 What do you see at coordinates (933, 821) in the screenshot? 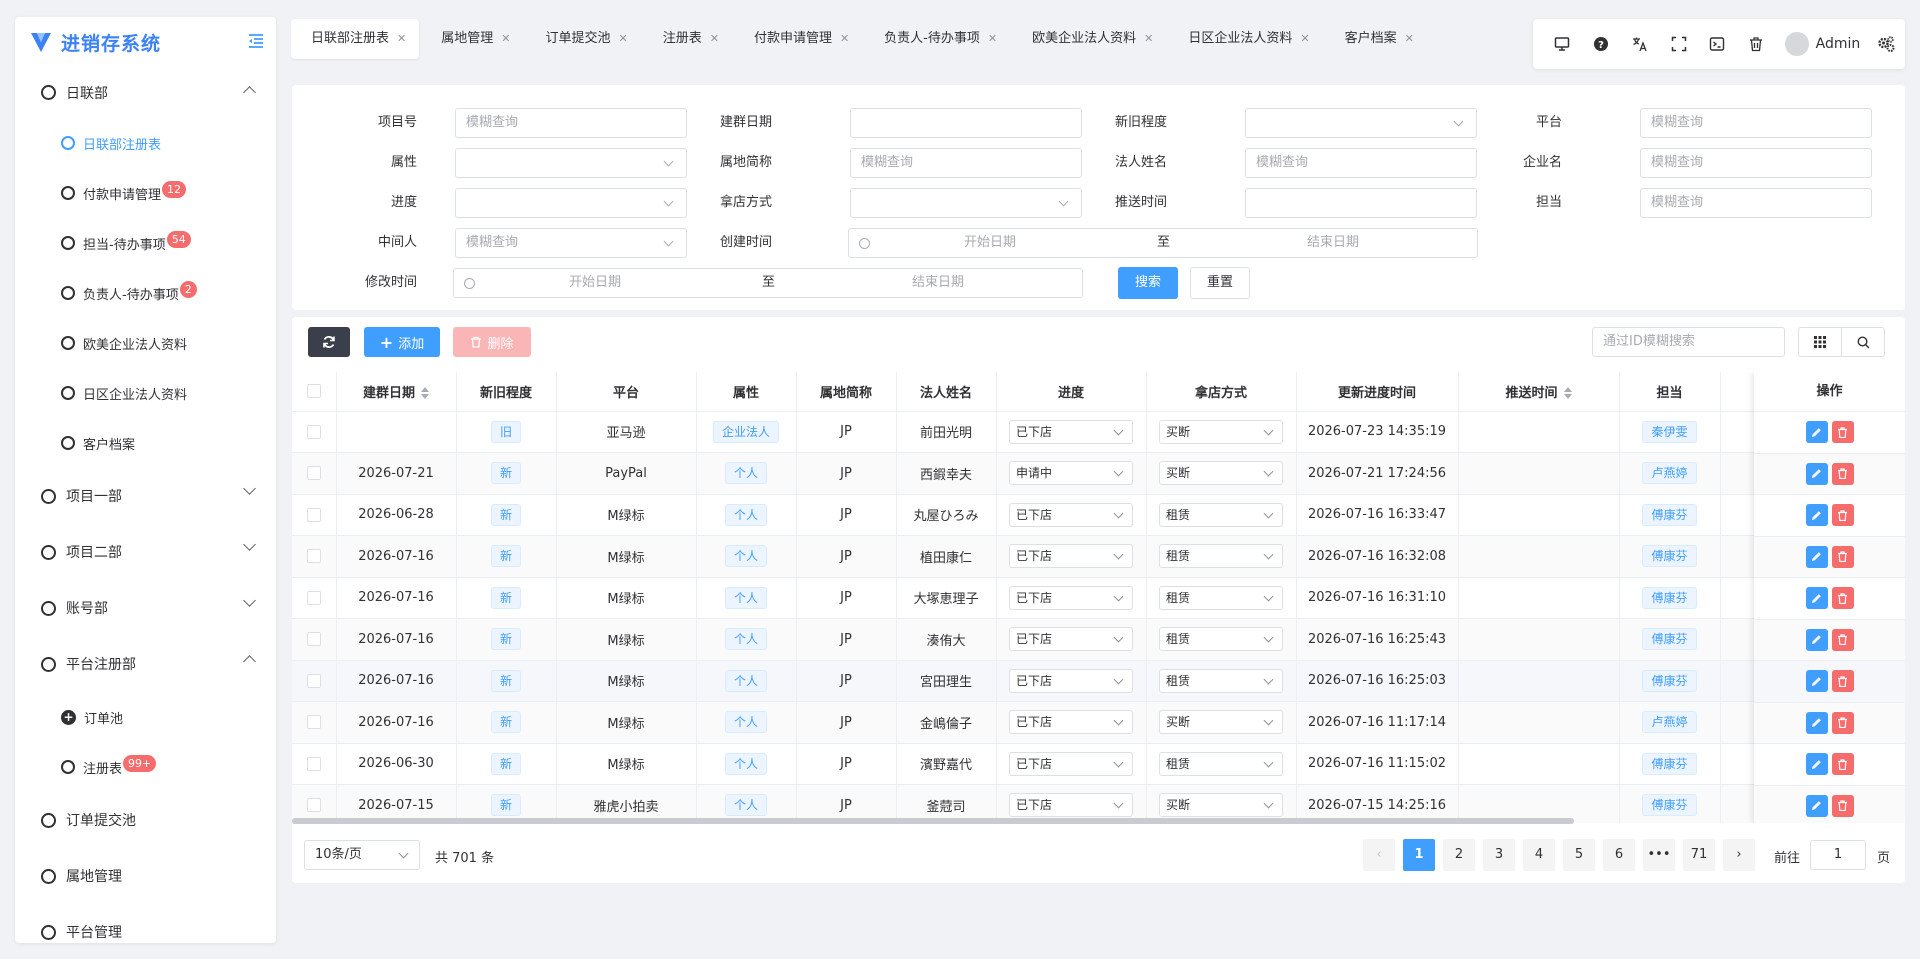
I see `horizontal-scrollbar` at bounding box center [933, 821].